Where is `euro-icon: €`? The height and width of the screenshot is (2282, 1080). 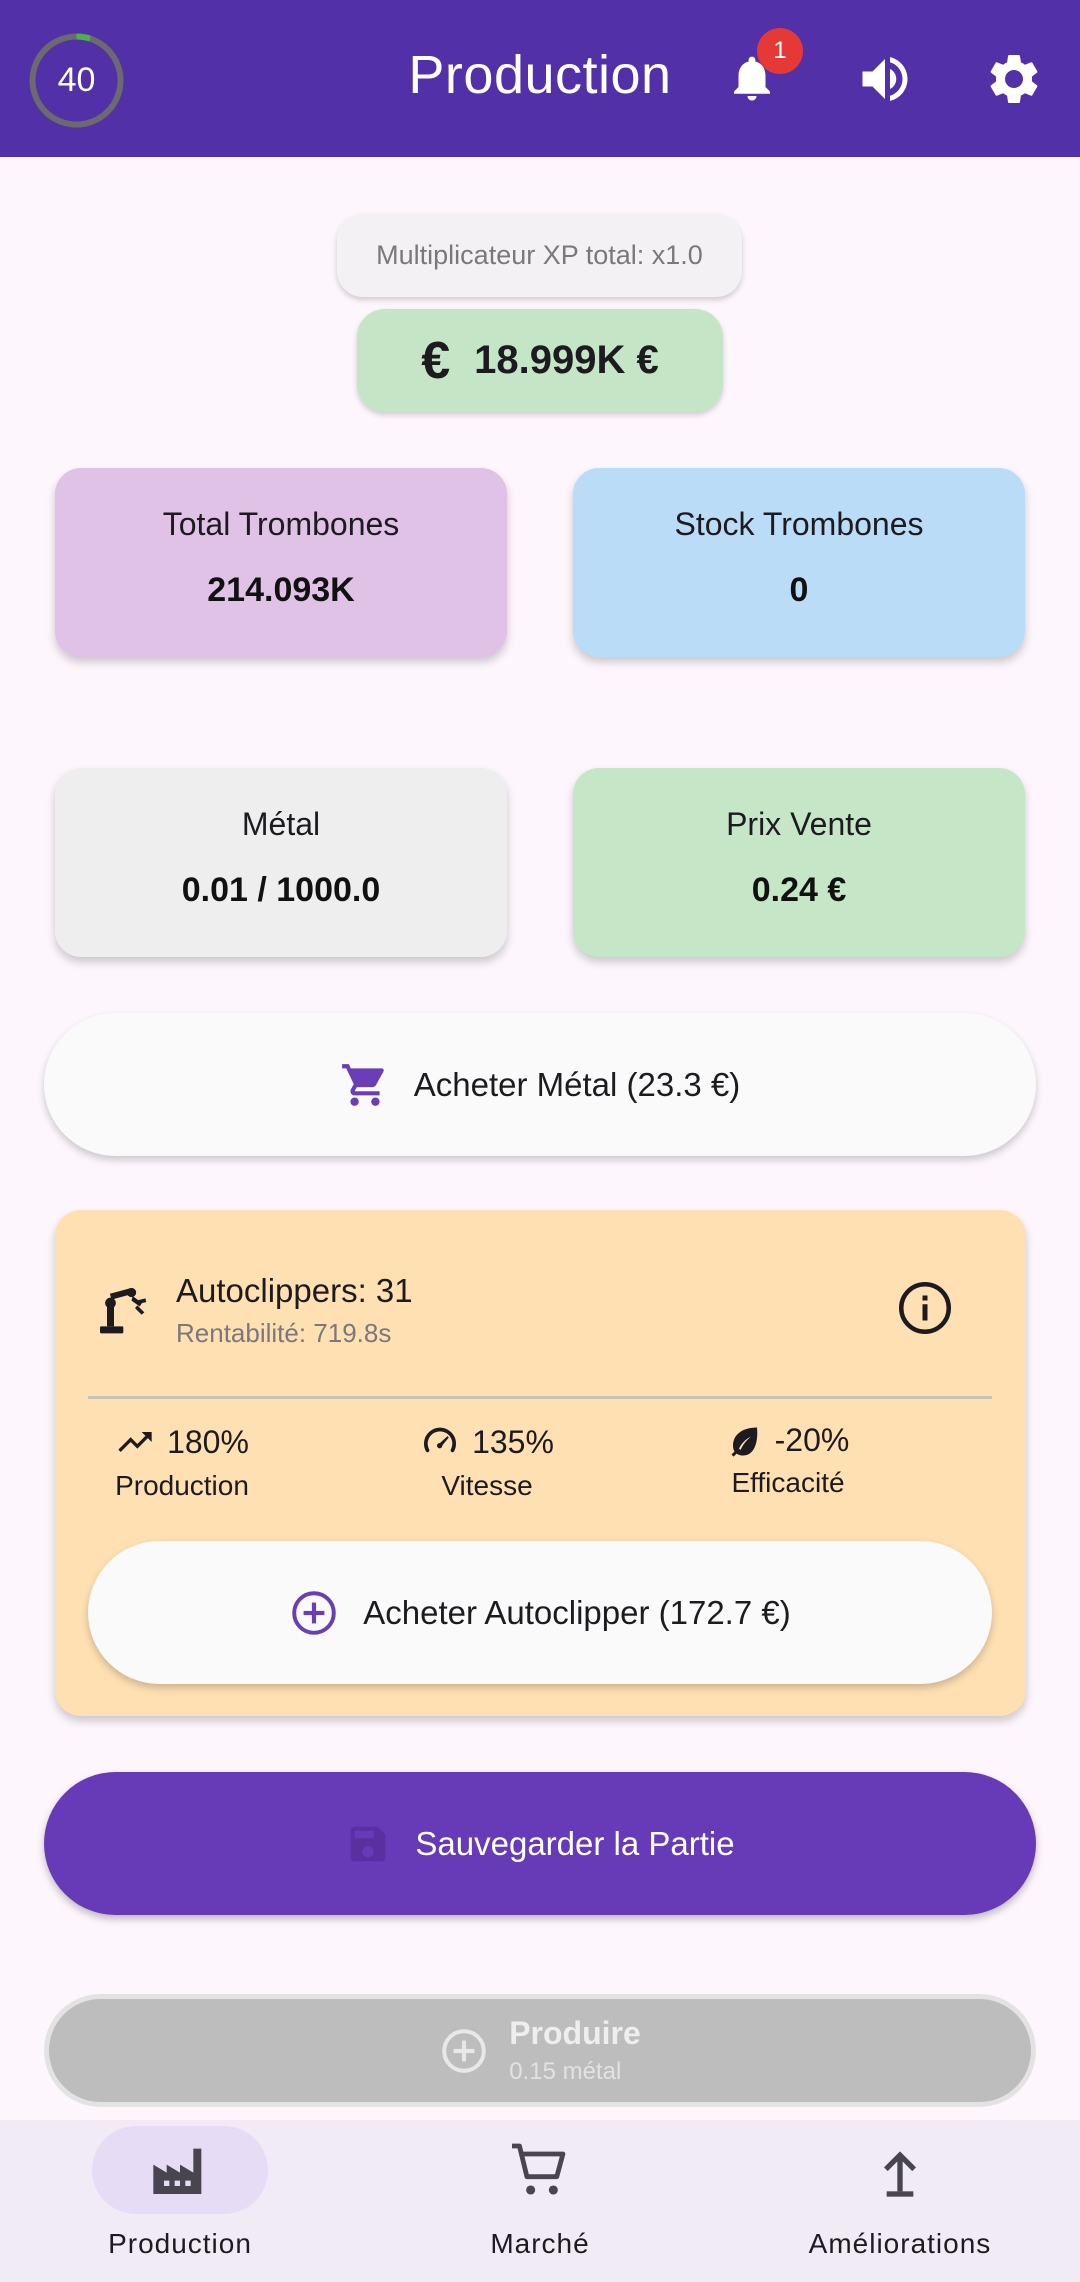
euro-icon: € is located at coordinates (436, 360).